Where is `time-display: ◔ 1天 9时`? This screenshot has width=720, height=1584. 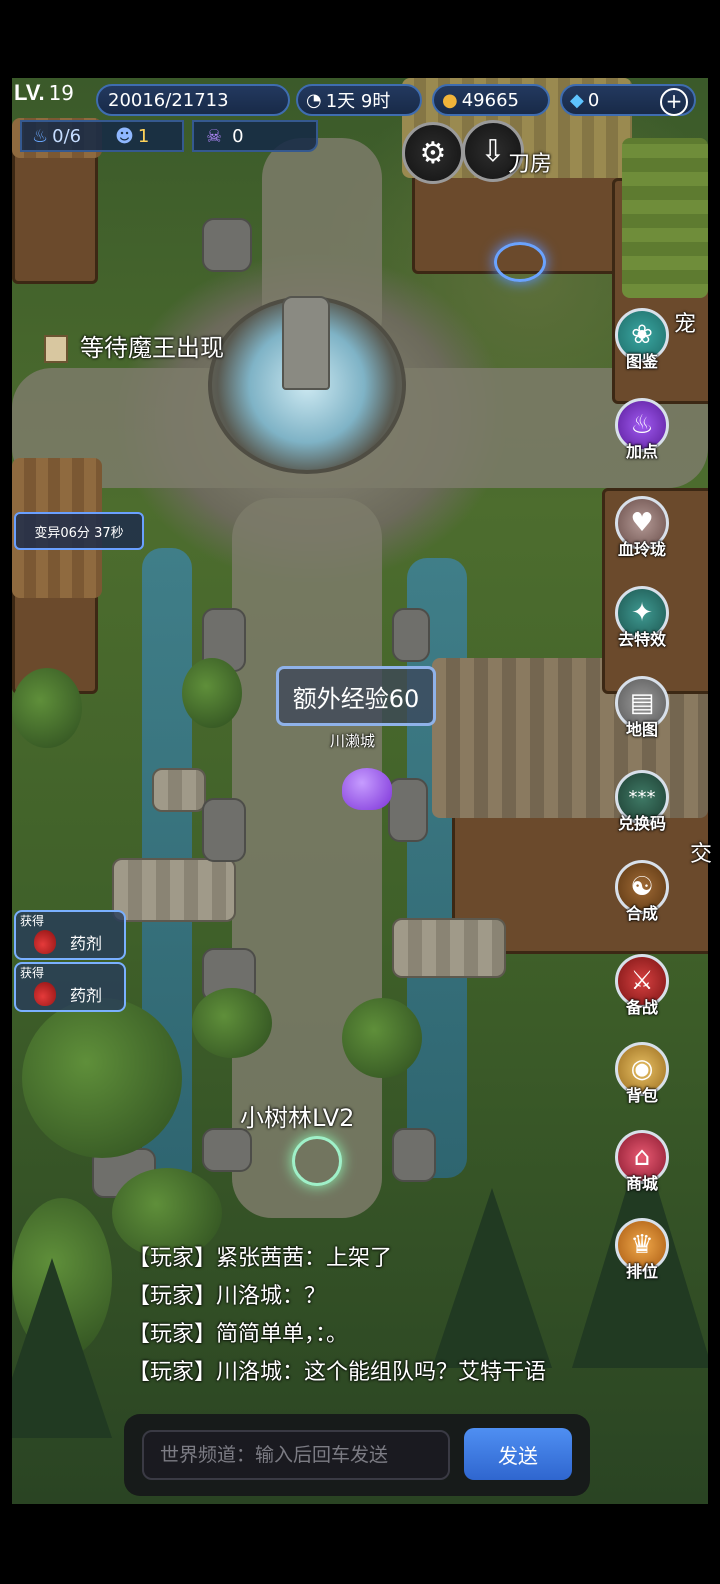 time-display: ◔ 1天 9时 is located at coordinates (359, 100).